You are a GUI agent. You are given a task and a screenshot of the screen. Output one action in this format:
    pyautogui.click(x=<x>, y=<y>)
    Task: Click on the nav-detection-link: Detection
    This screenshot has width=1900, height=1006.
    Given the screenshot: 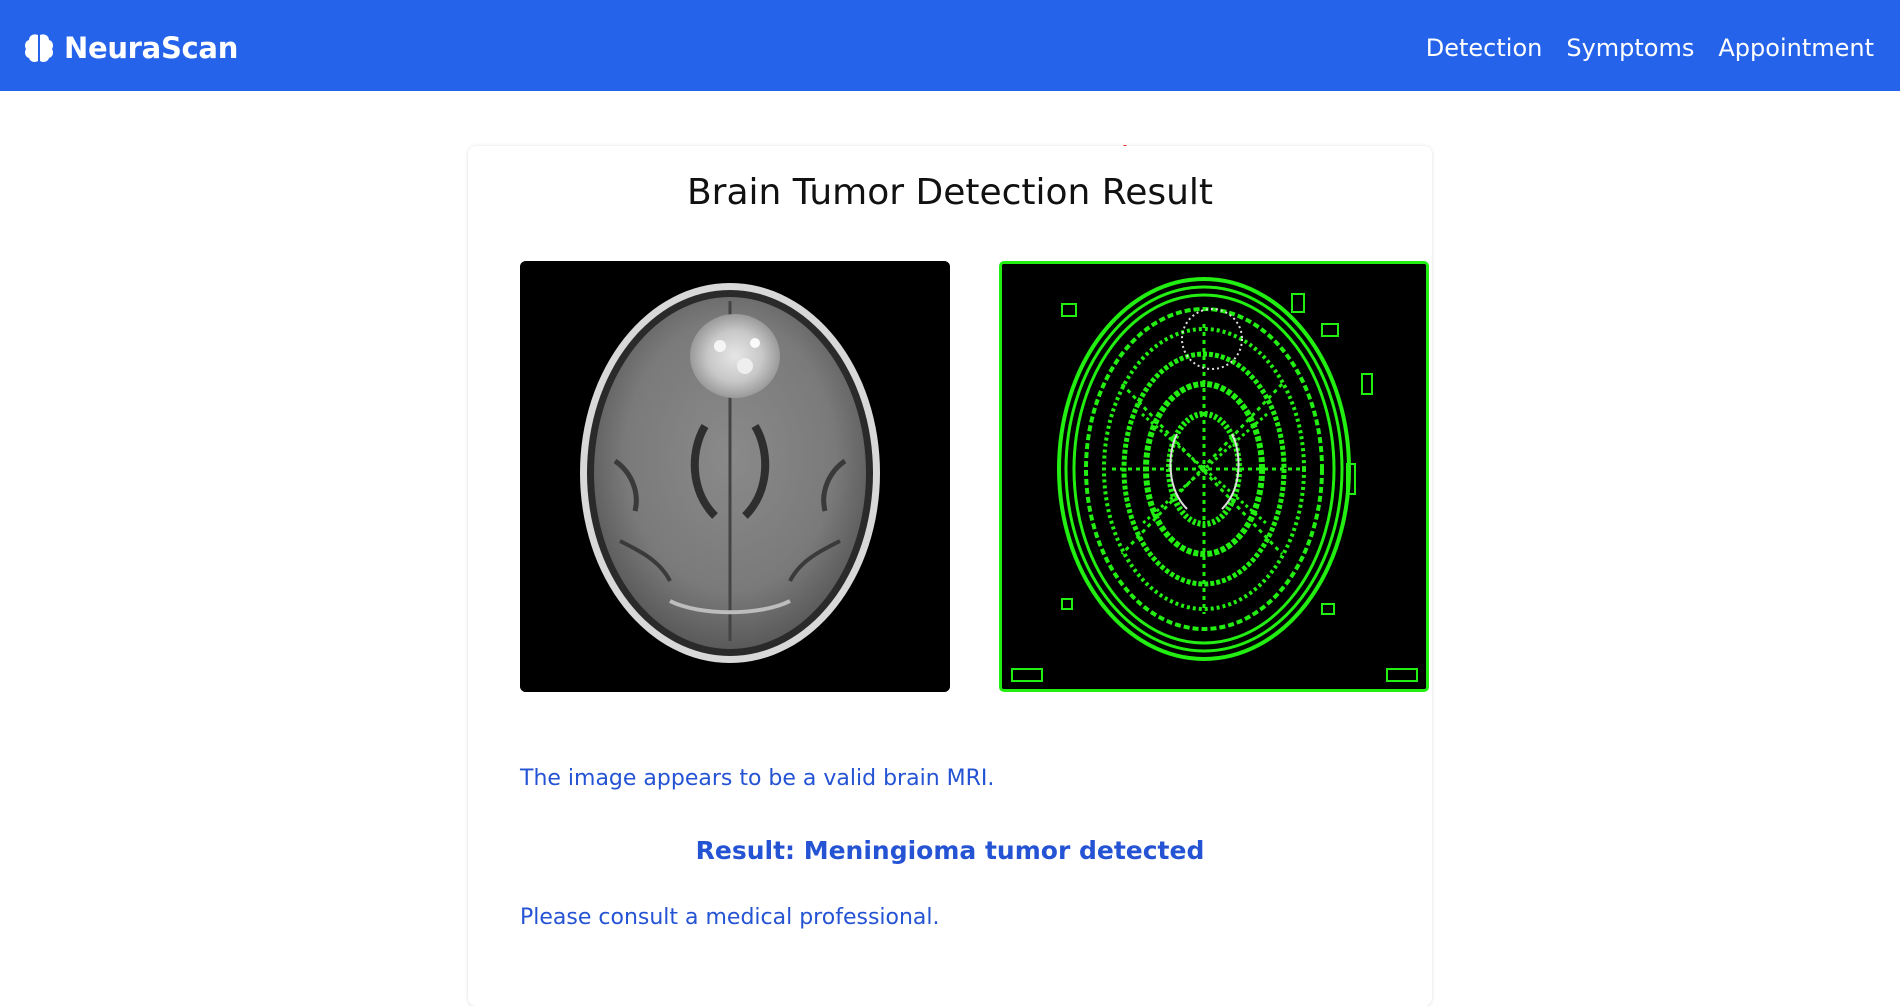 What is the action you would take?
    pyautogui.click(x=1484, y=48)
    